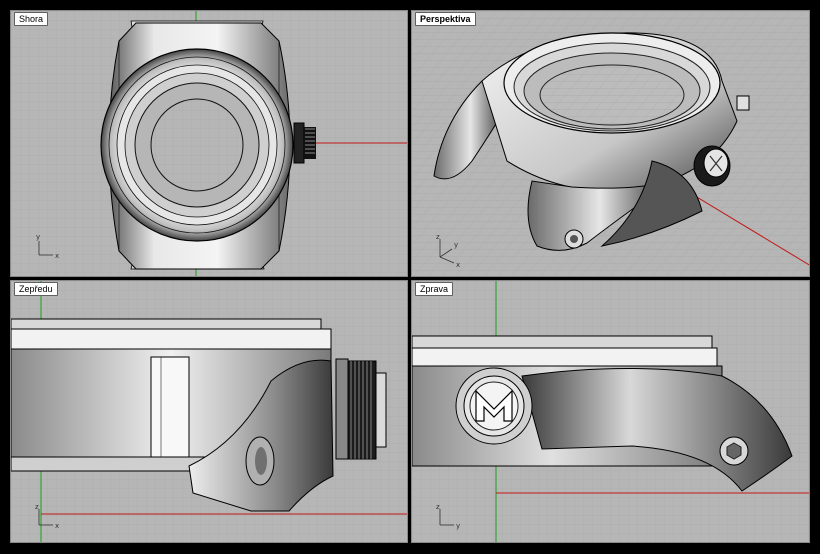 The image size is (820, 554). I want to click on viewport-label-right: Zprava, so click(434, 289).